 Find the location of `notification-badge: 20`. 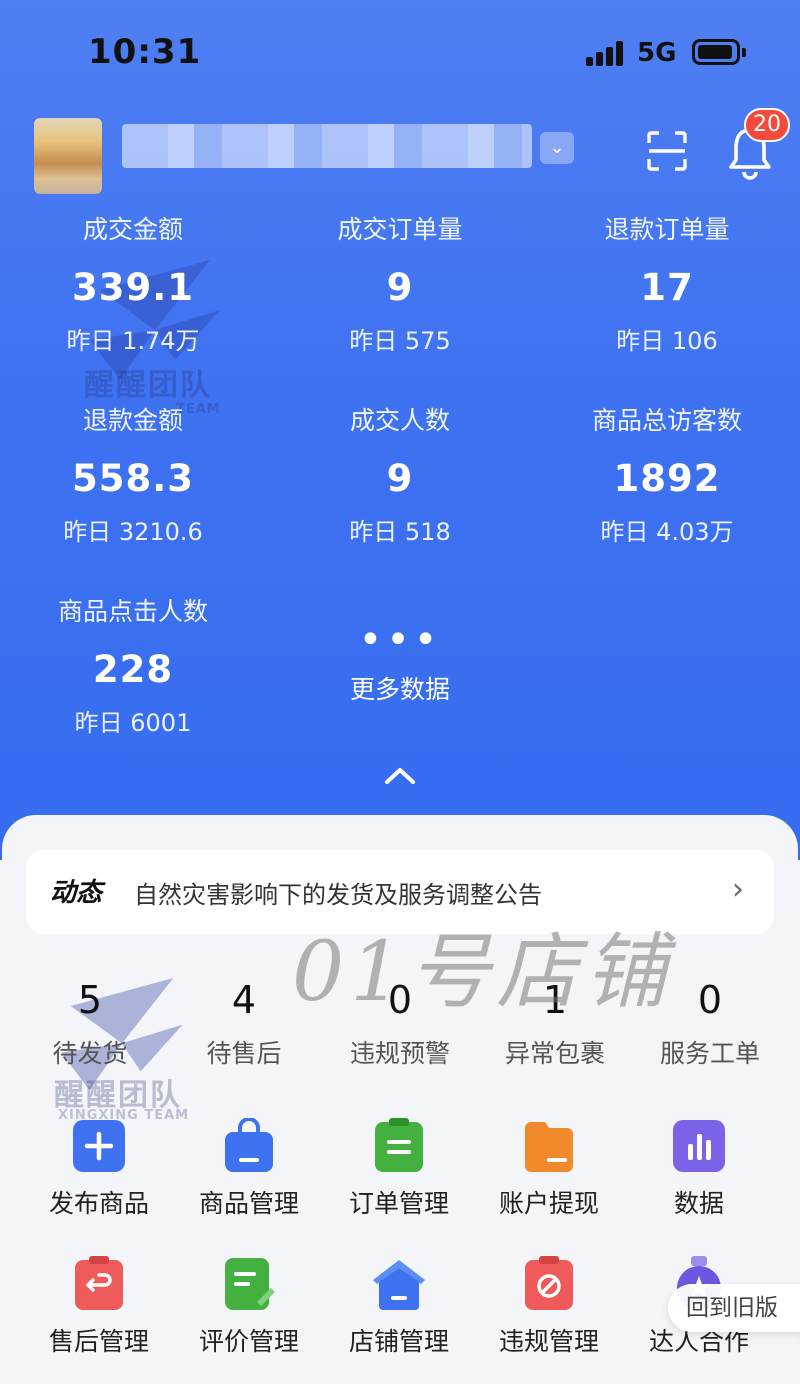

notification-badge: 20 is located at coordinates (767, 125).